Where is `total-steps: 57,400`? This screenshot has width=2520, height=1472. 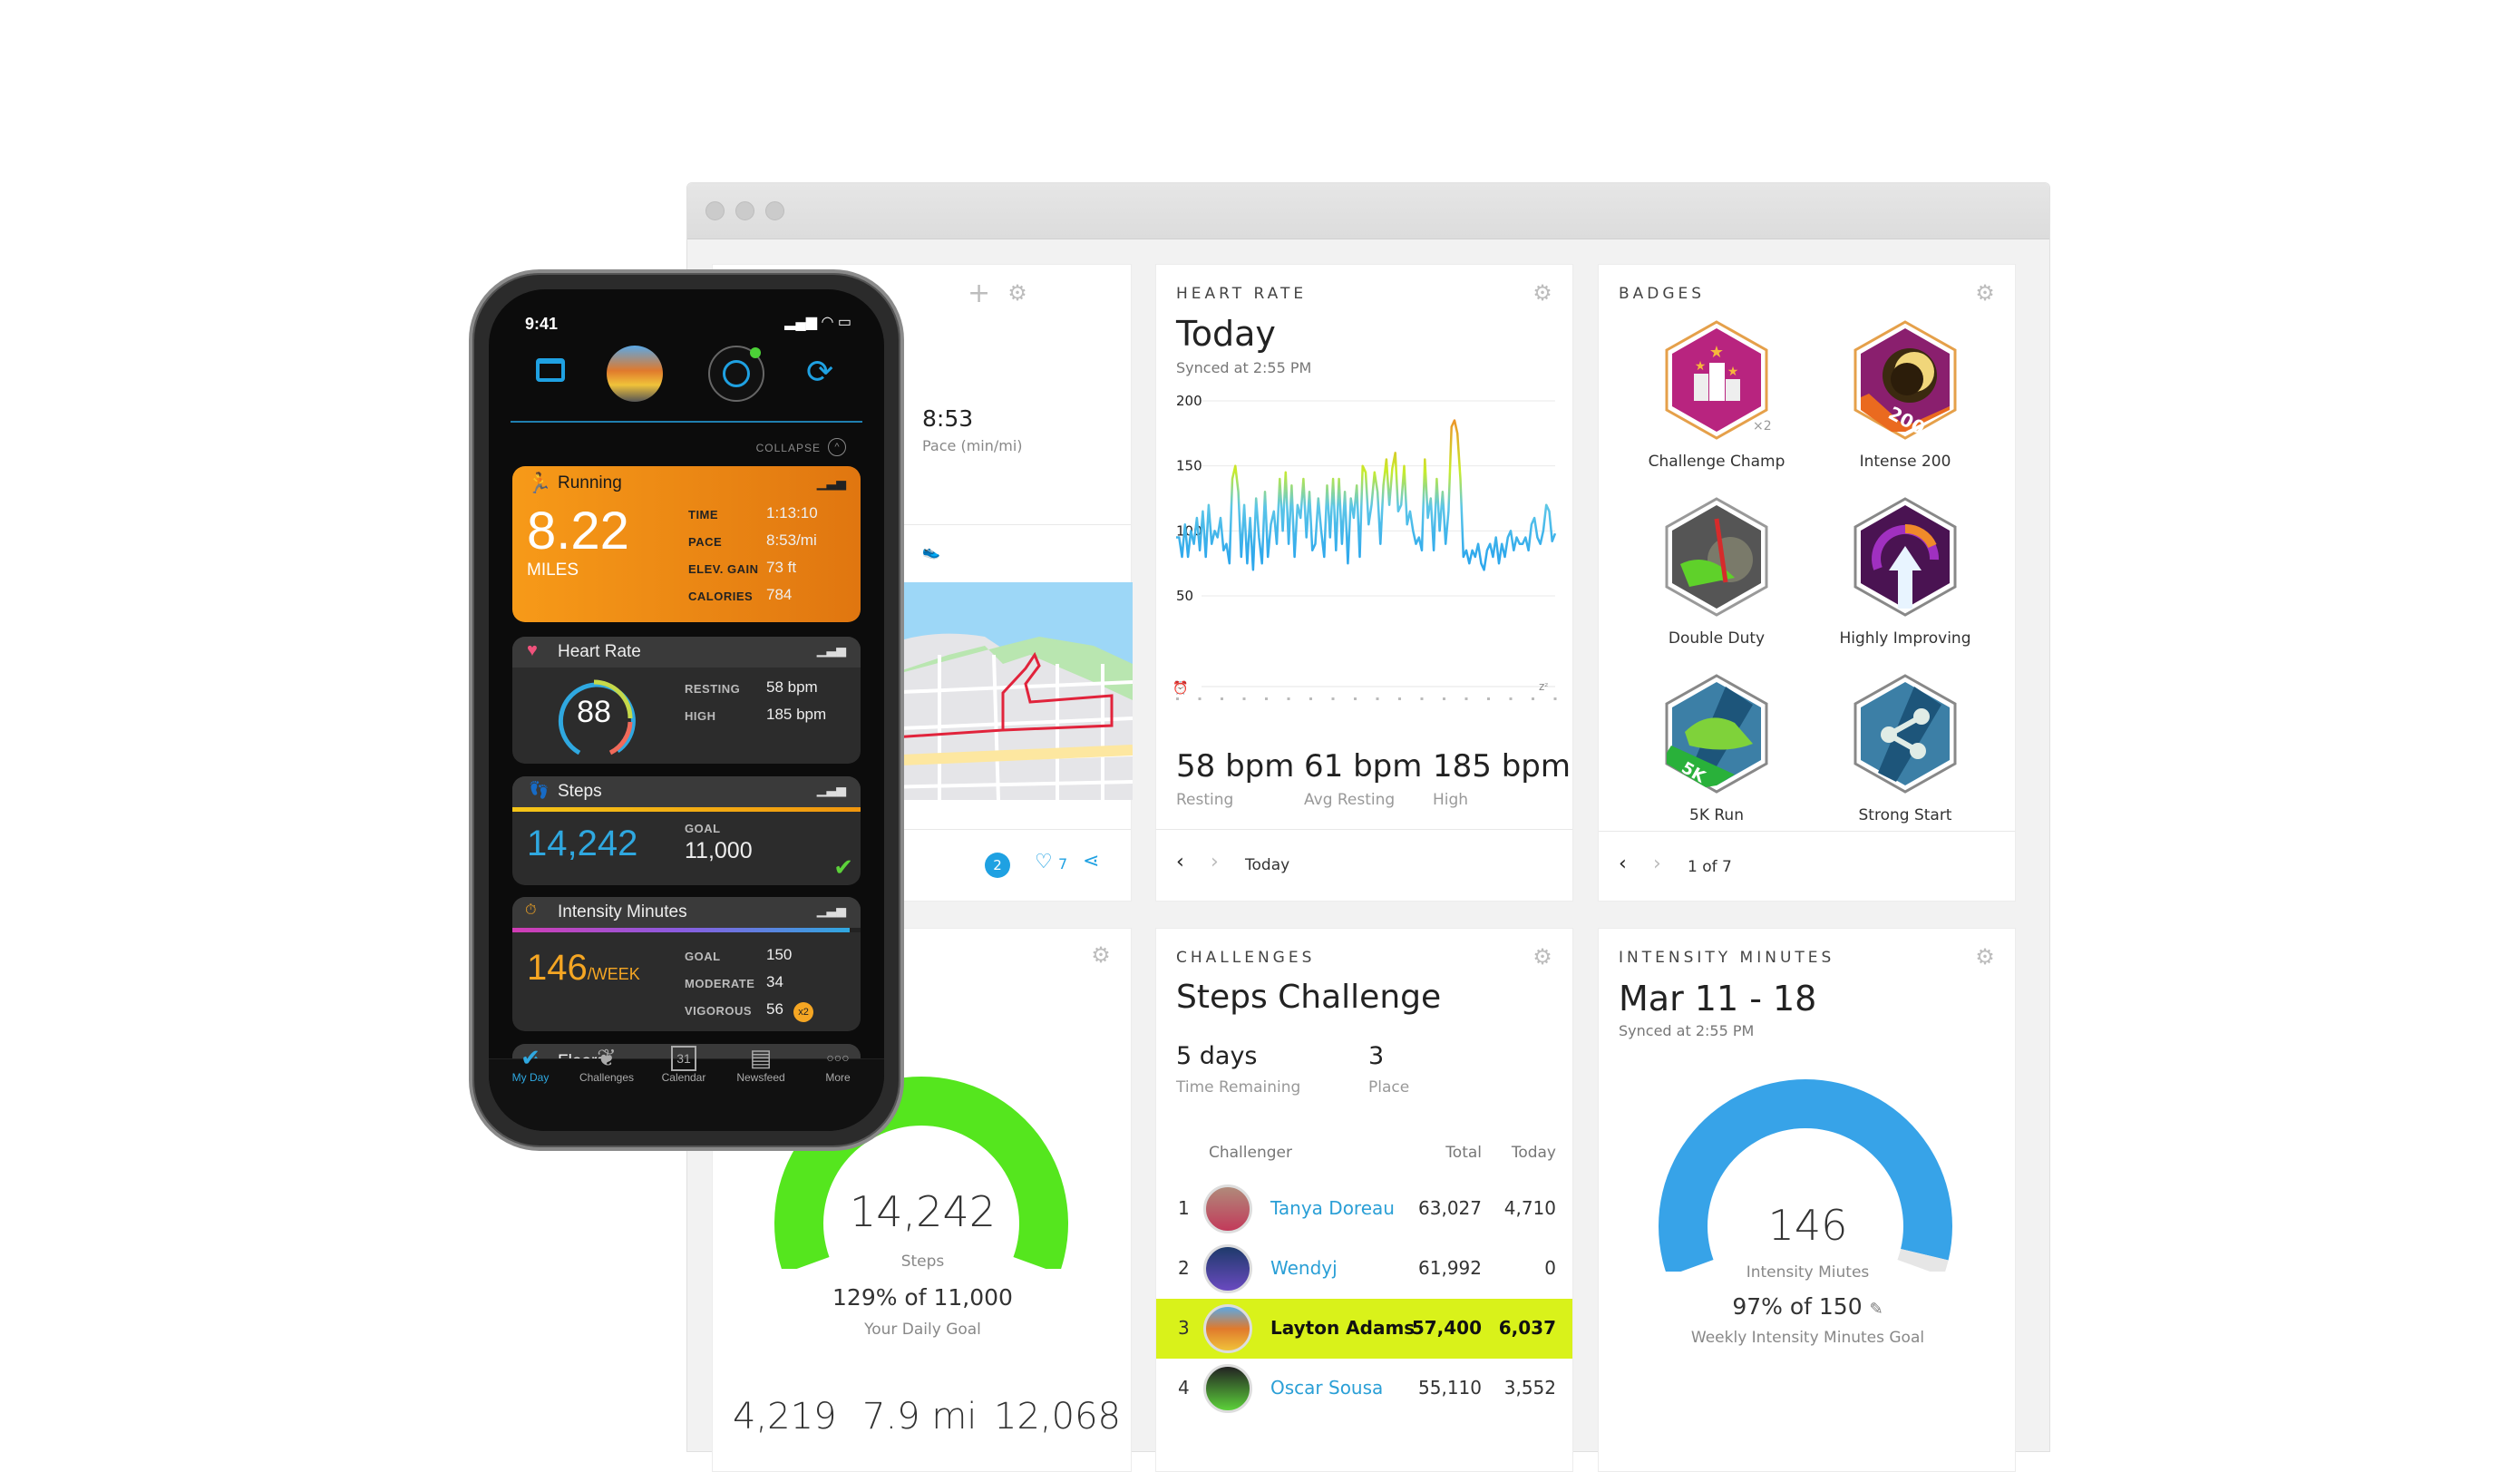
total-steps: 57,400 is located at coordinates (1446, 1328).